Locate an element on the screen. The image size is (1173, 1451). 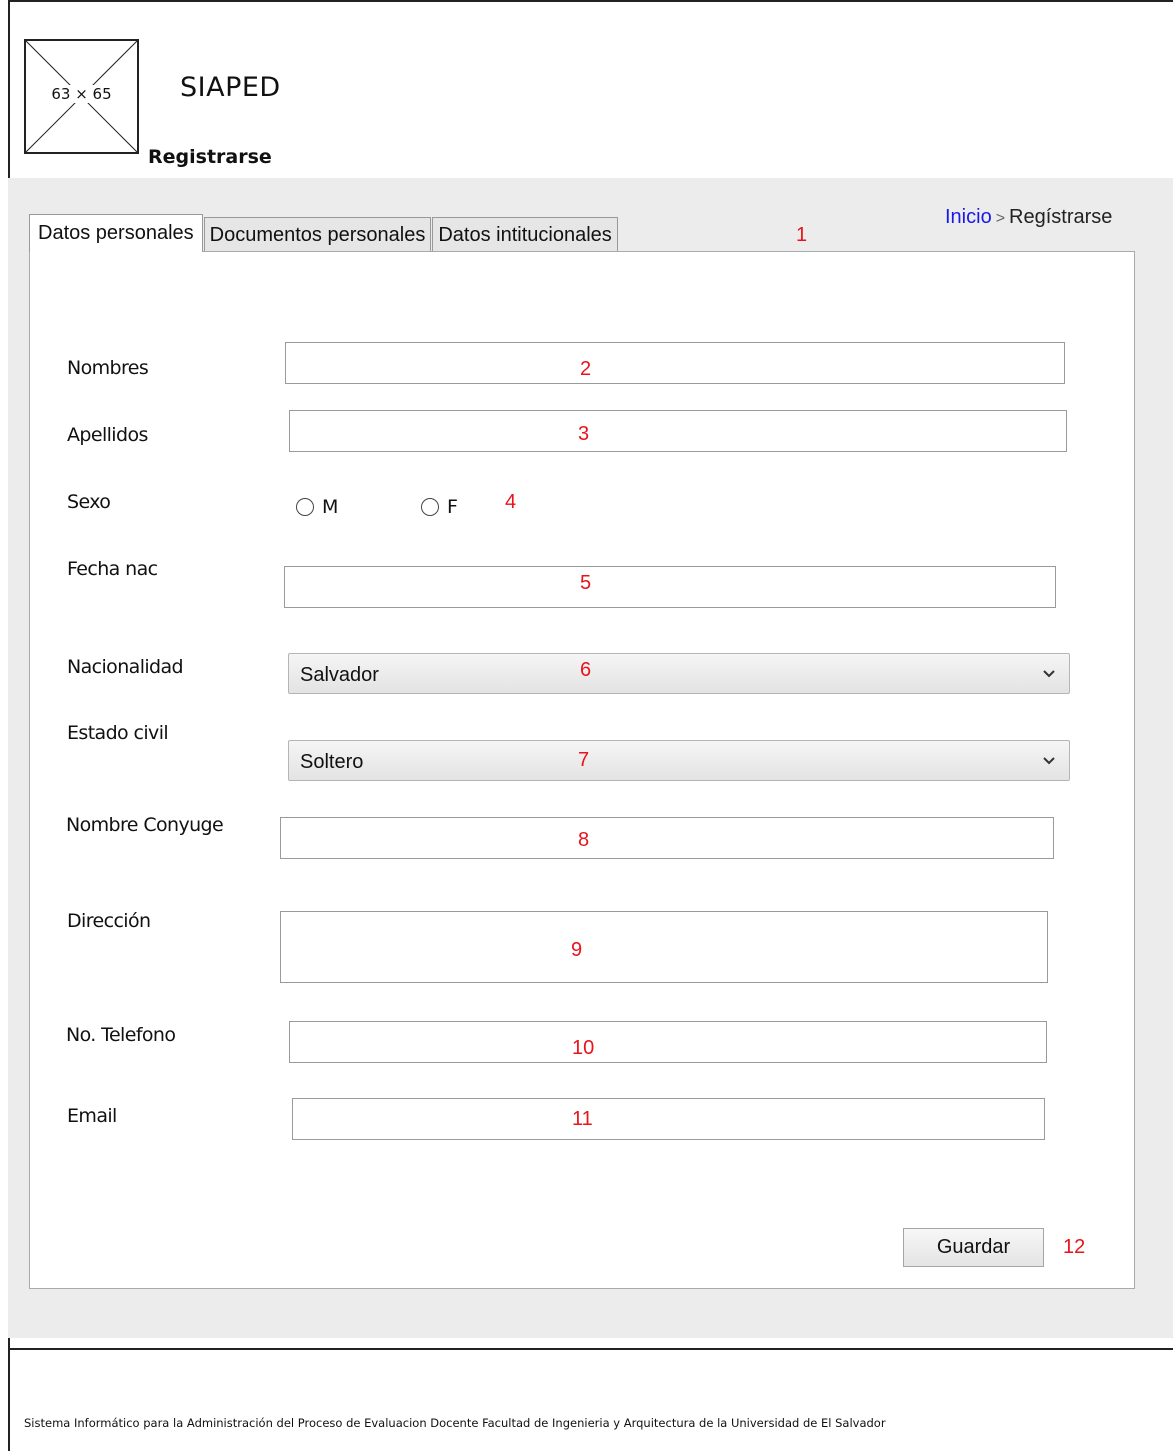
apellidos-input is located at coordinates (678, 431).